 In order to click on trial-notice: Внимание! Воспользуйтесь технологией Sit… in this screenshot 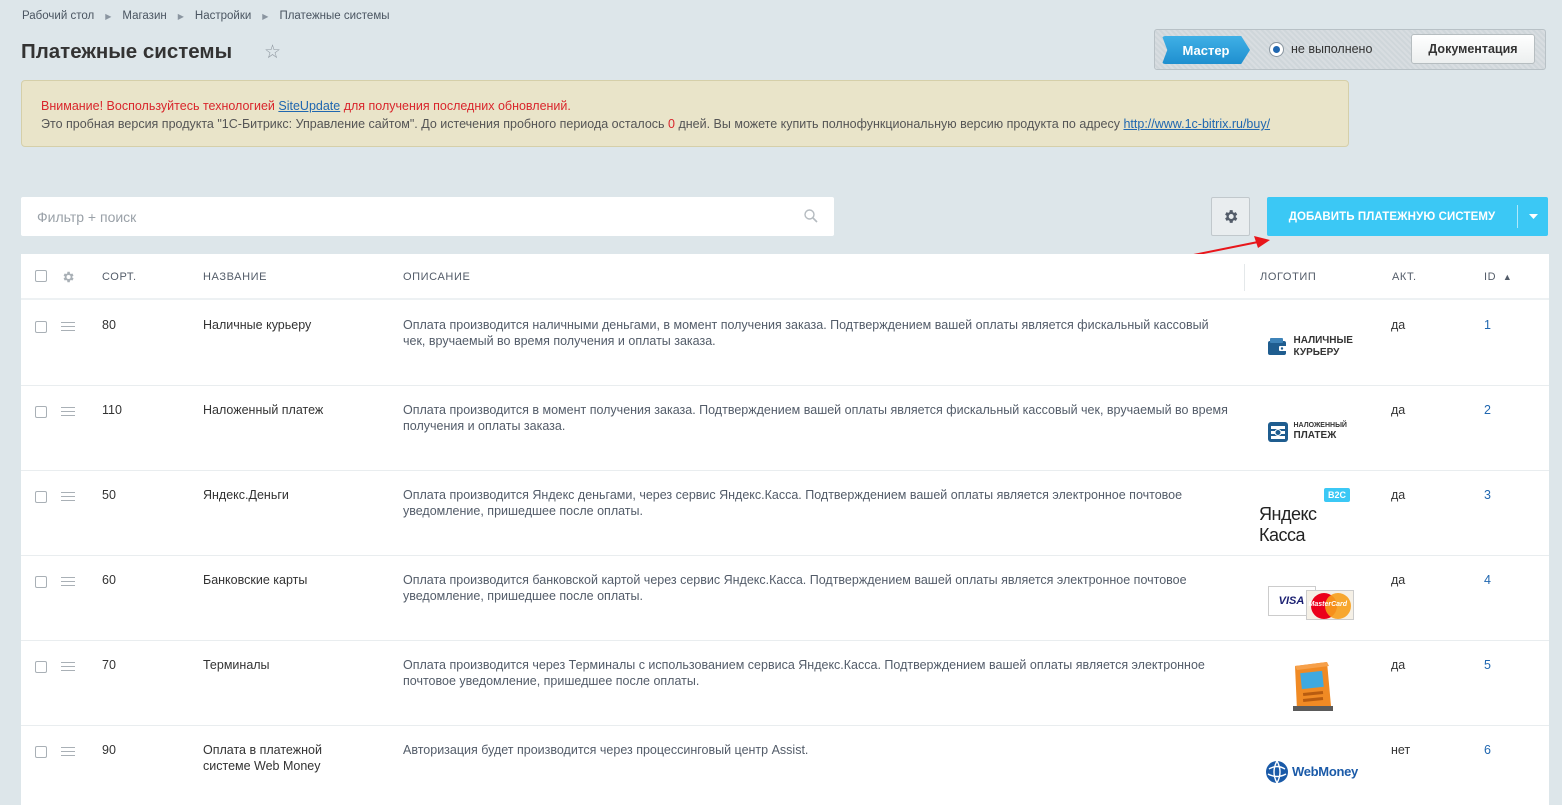, I will do `click(685, 113)`.